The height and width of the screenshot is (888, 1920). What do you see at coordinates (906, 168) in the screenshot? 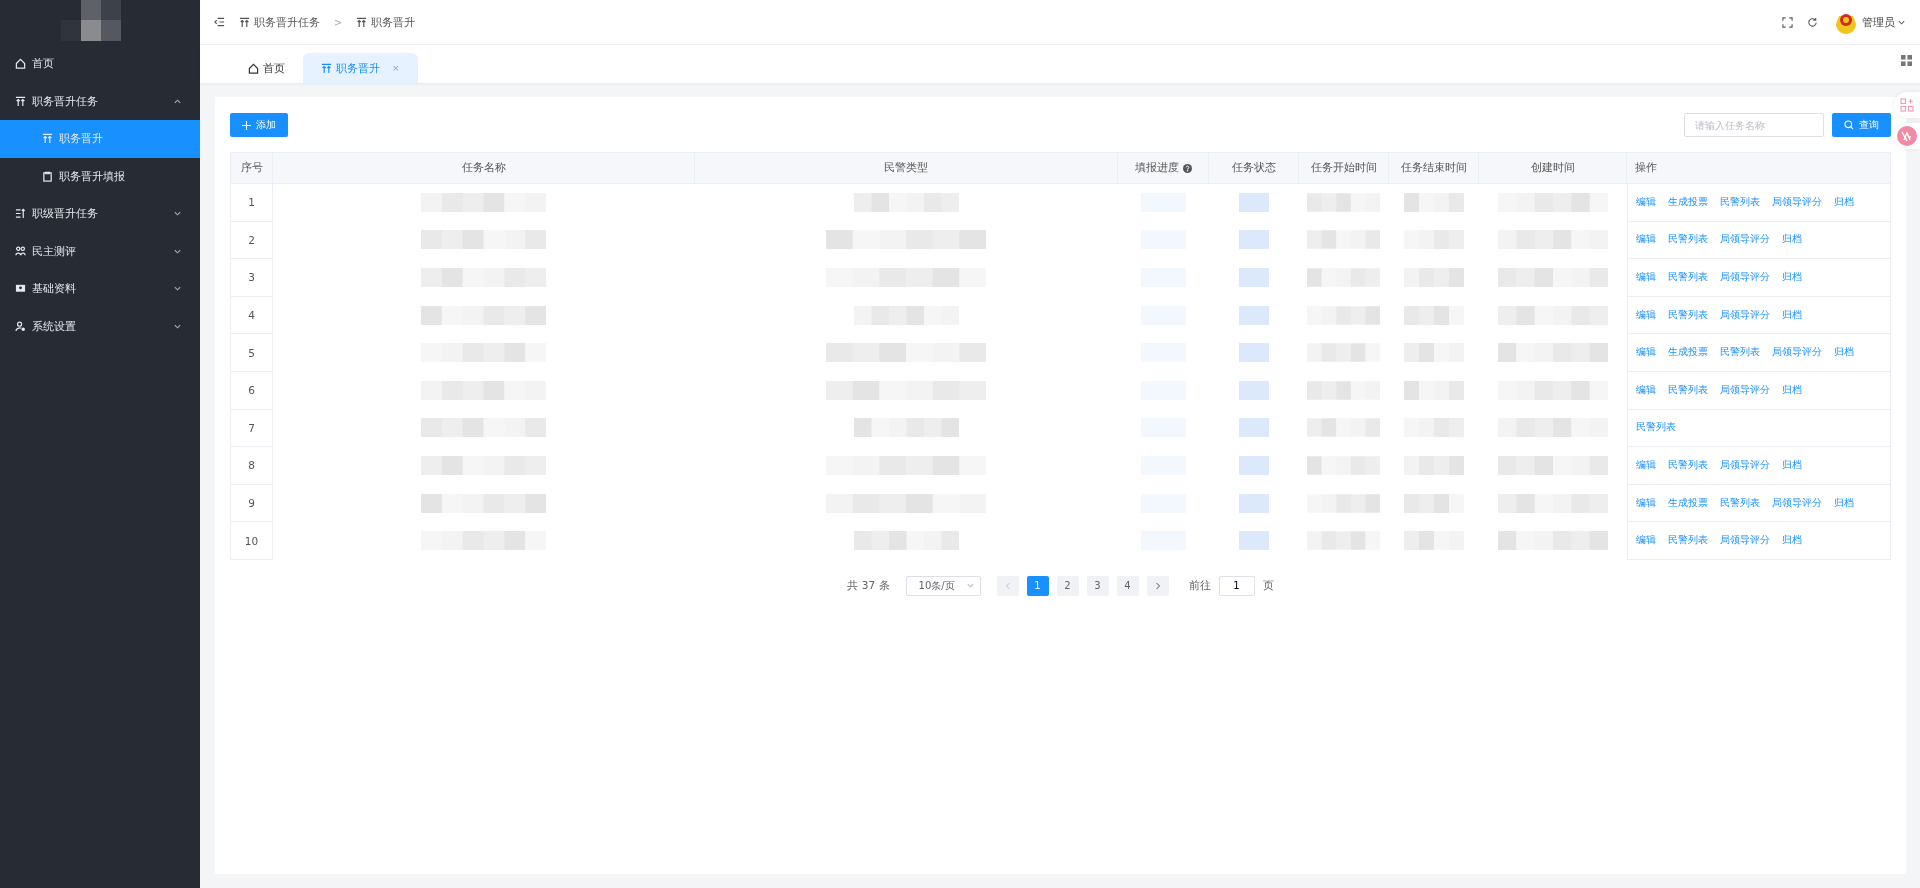
I see `column-header: 民警类型` at bounding box center [906, 168].